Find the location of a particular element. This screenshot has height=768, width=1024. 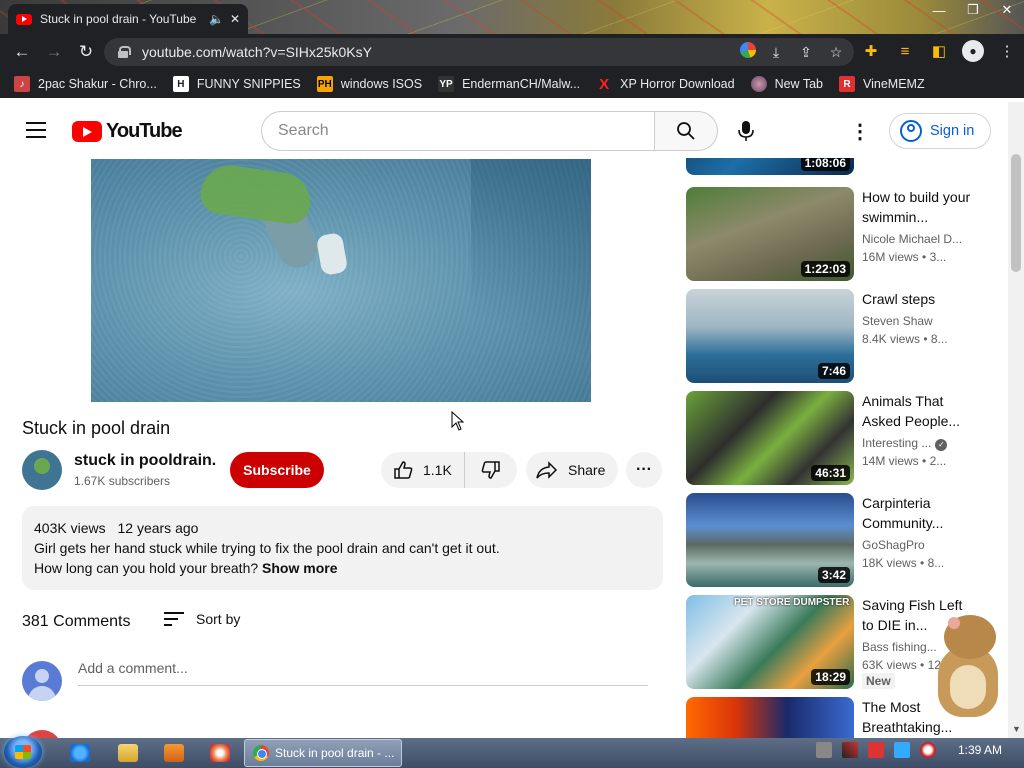

reload-icon: ↻ is located at coordinates (86, 52).